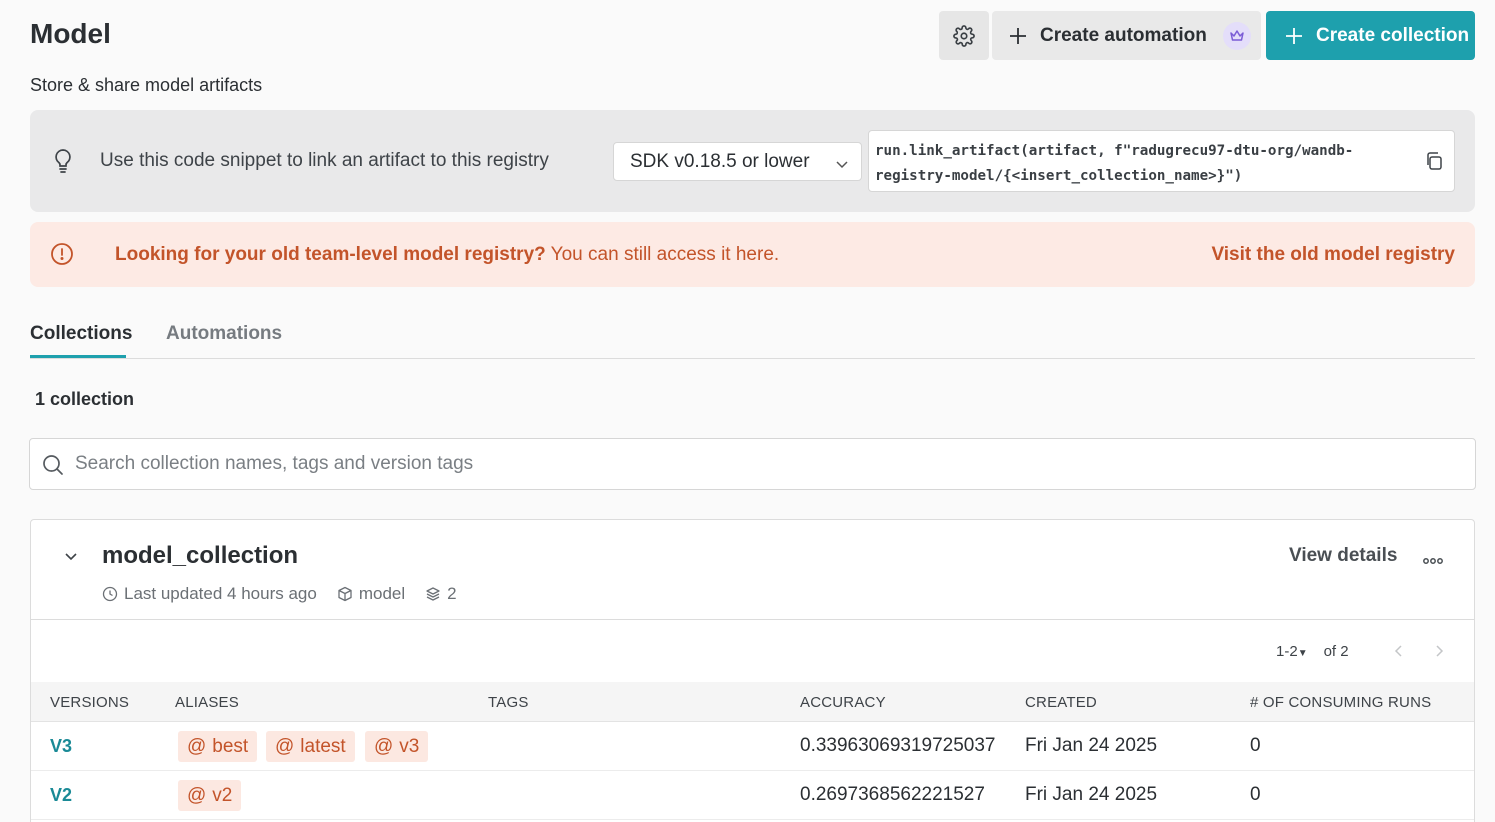 The image size is (1495, 822). Describe the element at coordinates (1433, 561) in the screenshot. I see `more-options-icon` at that location.